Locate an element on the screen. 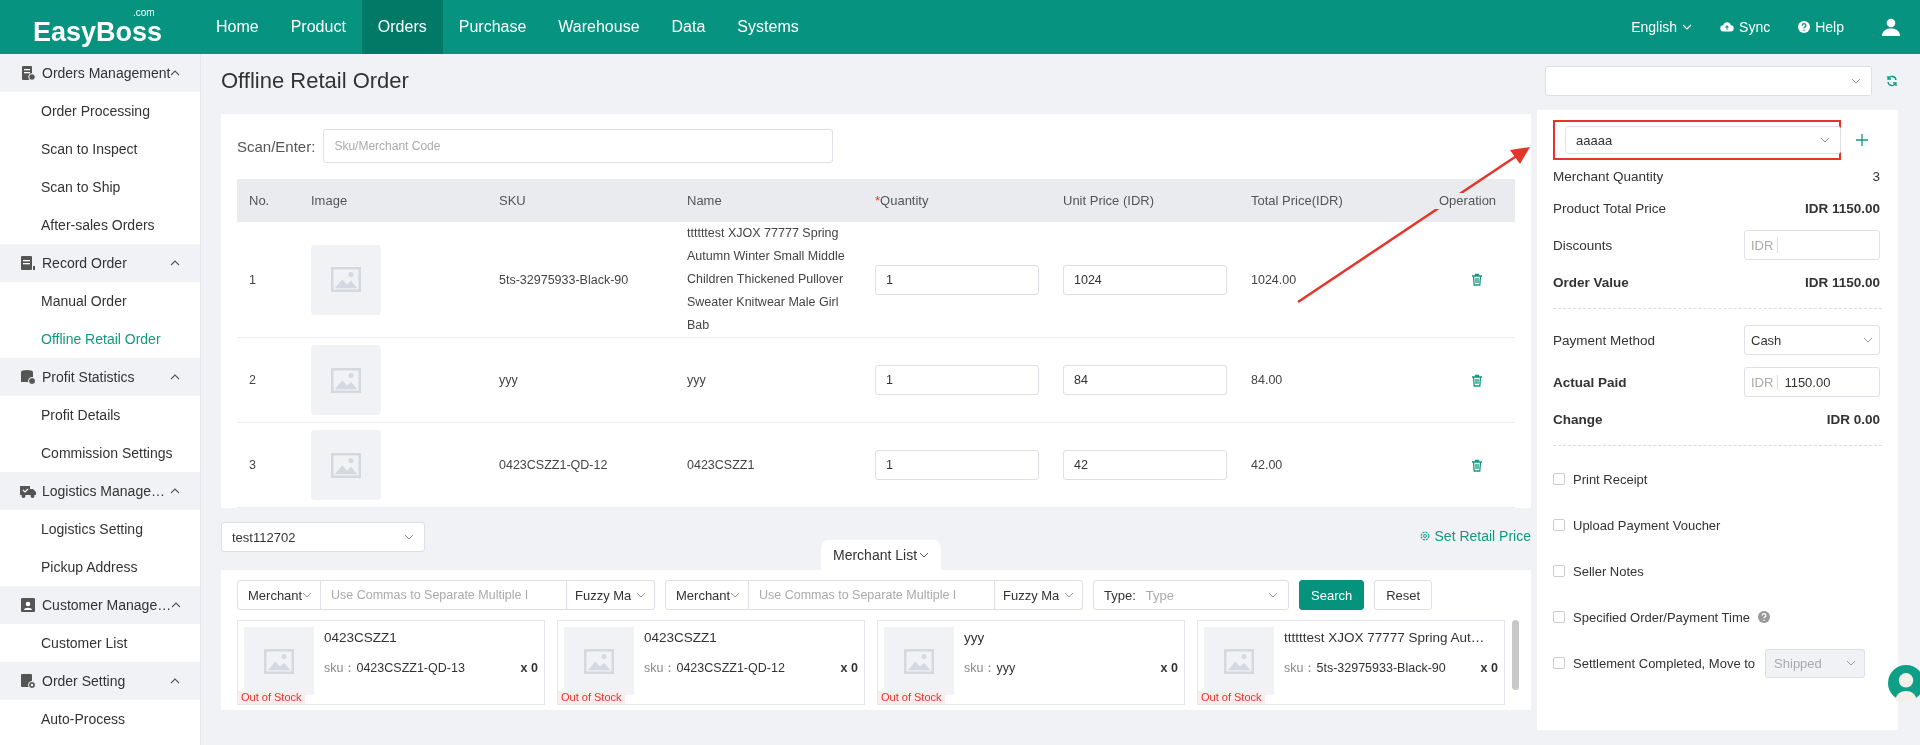  actual-paid-input-field: IDR 1150.00 is located at coordinates (1812, 382).